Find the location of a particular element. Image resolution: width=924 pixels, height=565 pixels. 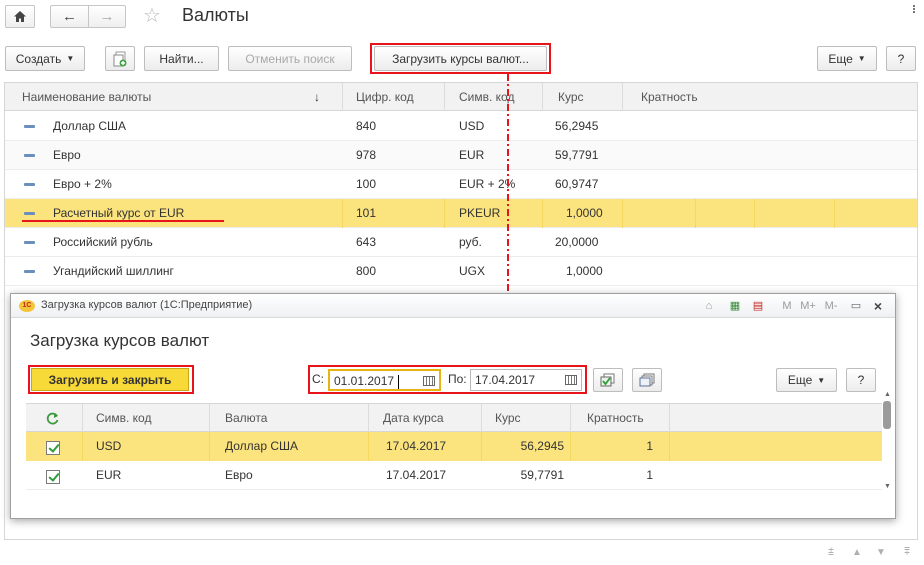

add-copy-icon is located at coordinates (120, 58).